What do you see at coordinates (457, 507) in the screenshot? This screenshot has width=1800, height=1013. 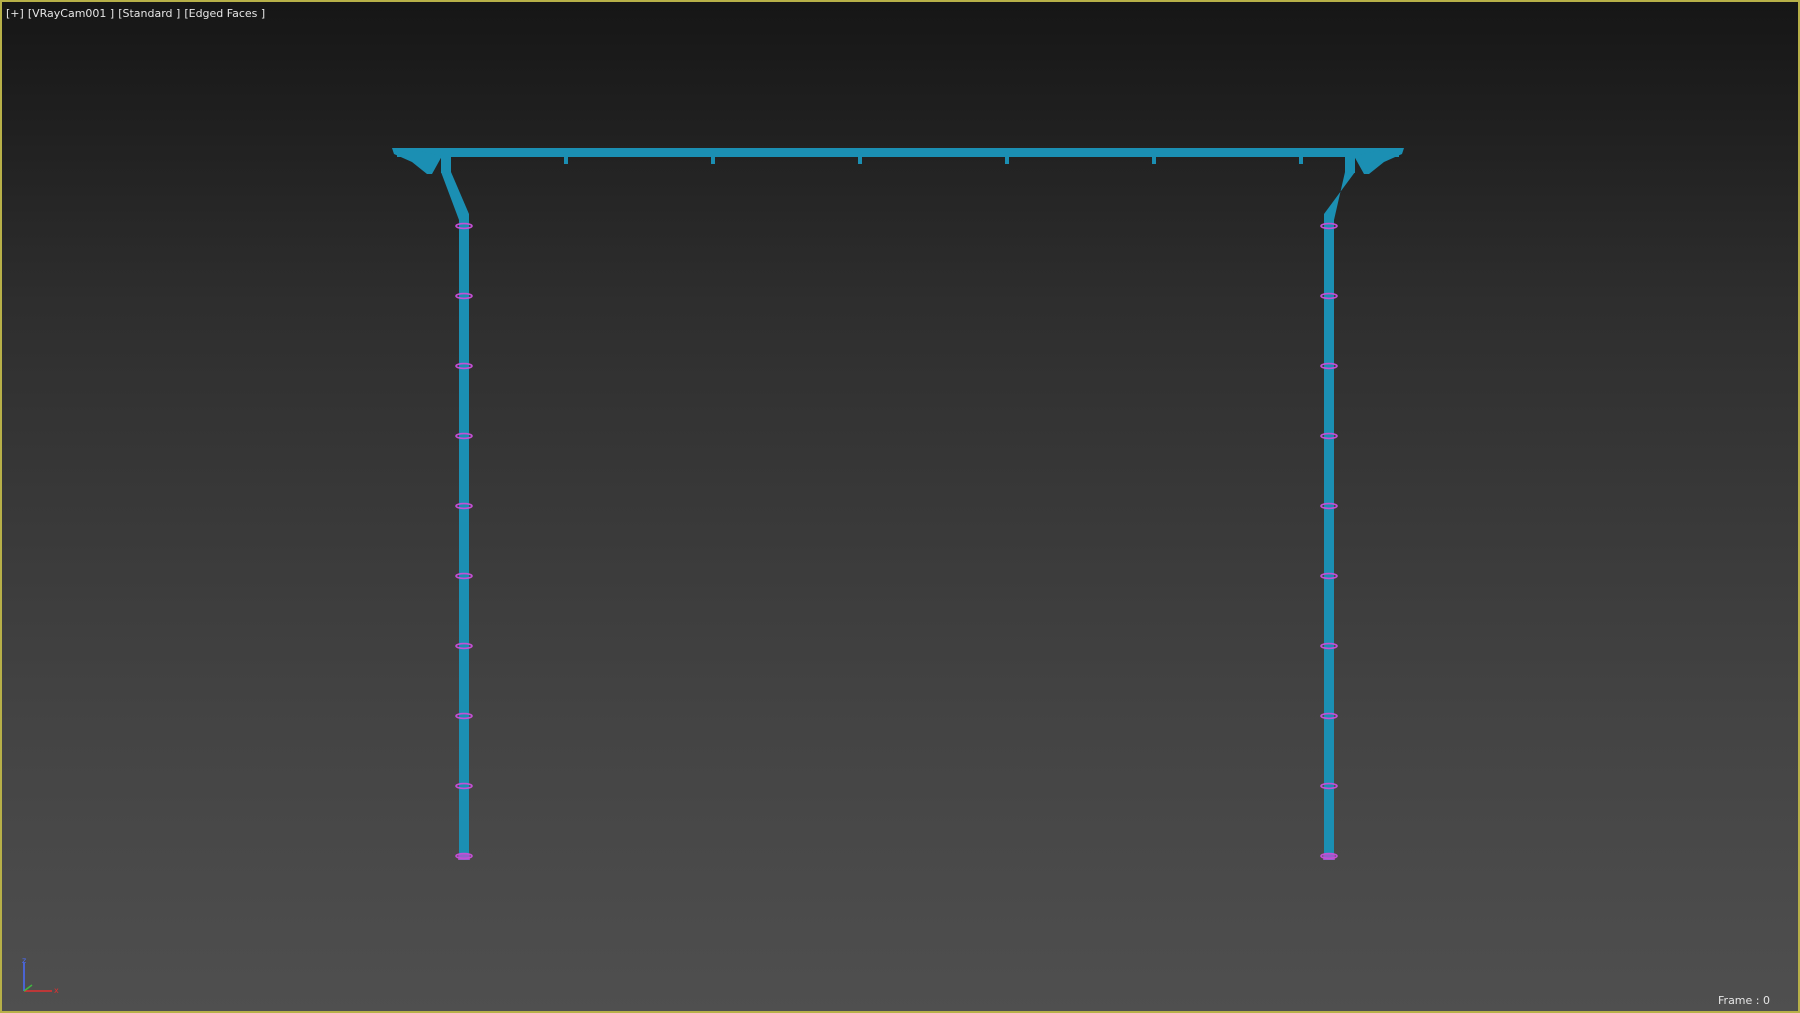 I see `downpipe-left` at bounding box center [457, 507].